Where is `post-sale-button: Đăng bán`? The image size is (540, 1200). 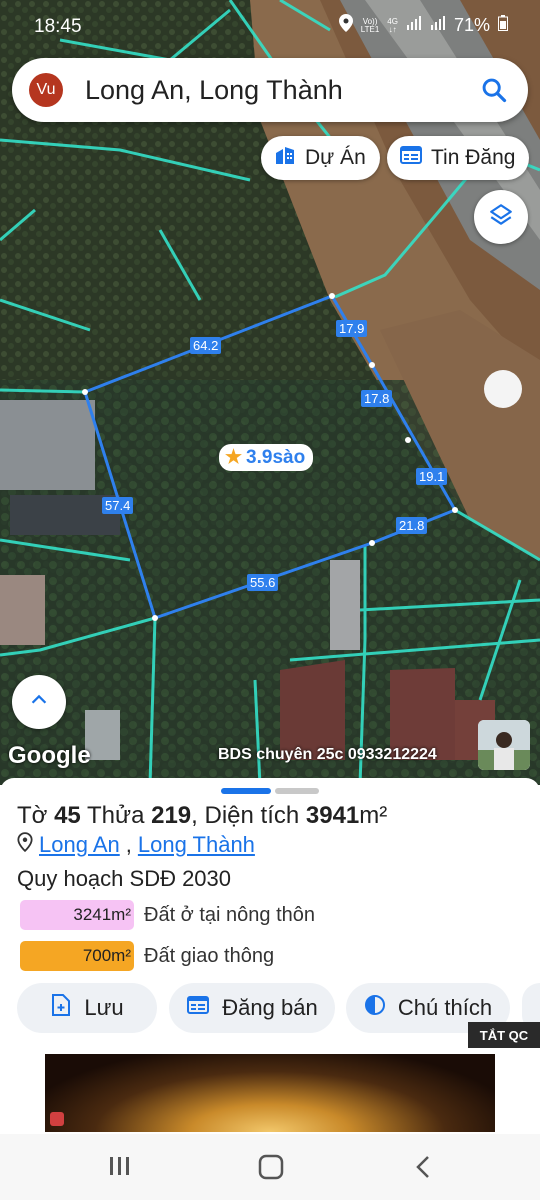
post-sale-button: Đăng bán is located at coordinates (252, 1008).